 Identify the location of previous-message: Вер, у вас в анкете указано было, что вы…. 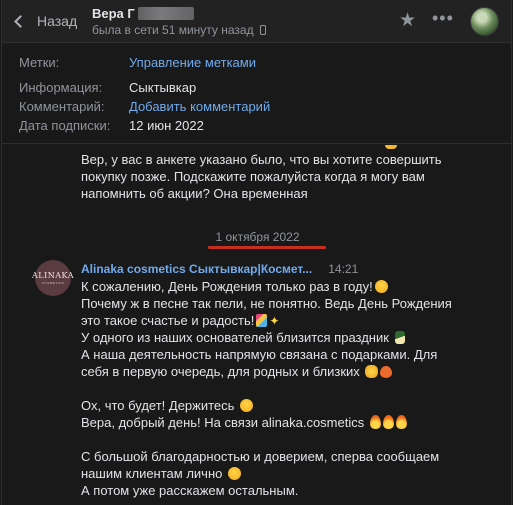
(286, 176).